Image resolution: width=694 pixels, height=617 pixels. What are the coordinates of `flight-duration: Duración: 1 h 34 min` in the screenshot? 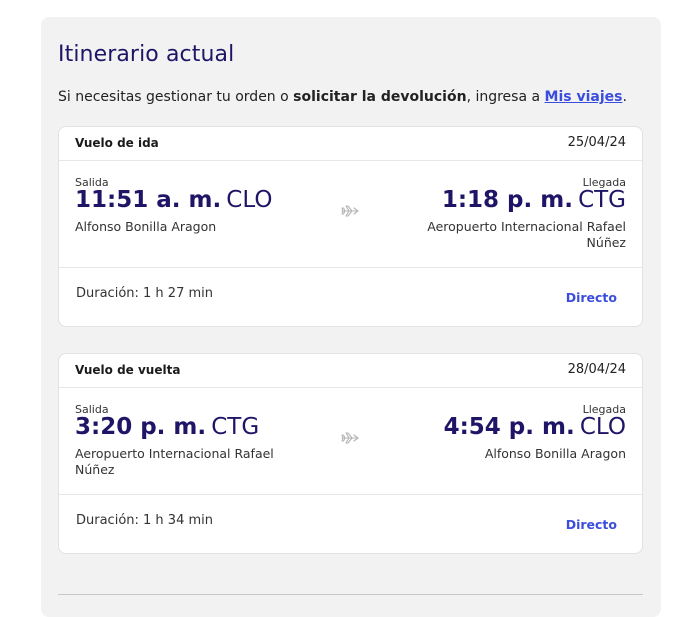 It's located at (144, 520).